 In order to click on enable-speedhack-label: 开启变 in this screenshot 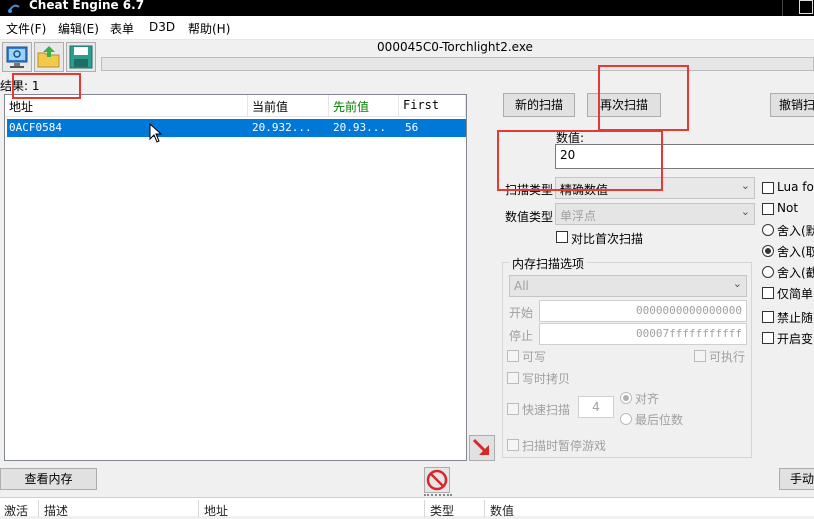, I will do `click(795, 339)`.